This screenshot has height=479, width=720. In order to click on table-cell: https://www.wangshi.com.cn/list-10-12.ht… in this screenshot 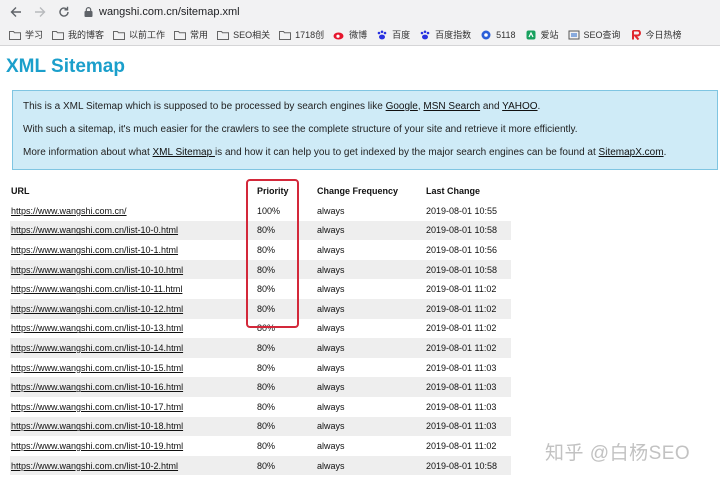, I will do `click(133, 308)`.